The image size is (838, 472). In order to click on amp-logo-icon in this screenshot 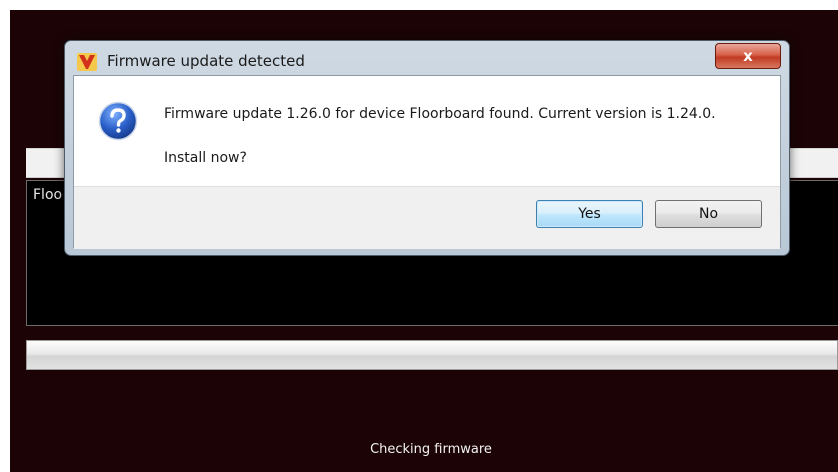, I will do `click(87, 62)`.